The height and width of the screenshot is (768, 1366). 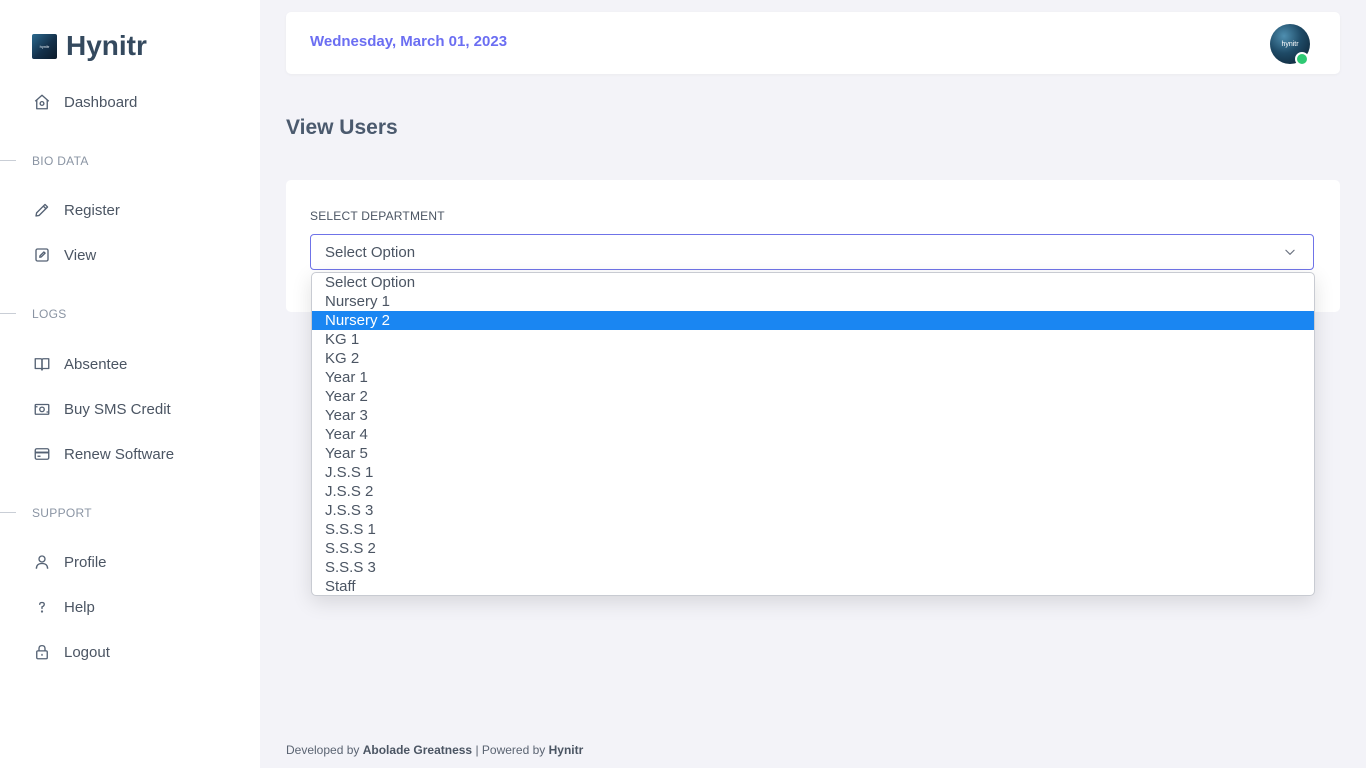 What do you see at coordinates (813, 301) in the screenshot?
I see `department-option: Nursery 1` at bounding box center [813, 301].